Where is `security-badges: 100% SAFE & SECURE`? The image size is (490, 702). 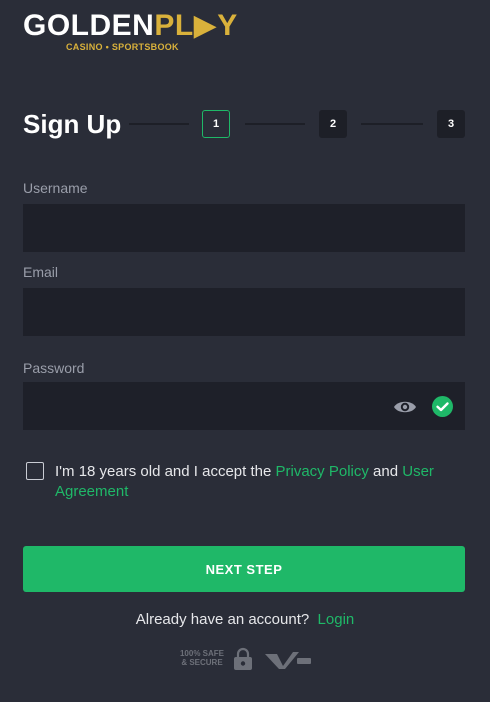 security-badges: 100% SAFE & SECURE is located at coordinates (245, 659).